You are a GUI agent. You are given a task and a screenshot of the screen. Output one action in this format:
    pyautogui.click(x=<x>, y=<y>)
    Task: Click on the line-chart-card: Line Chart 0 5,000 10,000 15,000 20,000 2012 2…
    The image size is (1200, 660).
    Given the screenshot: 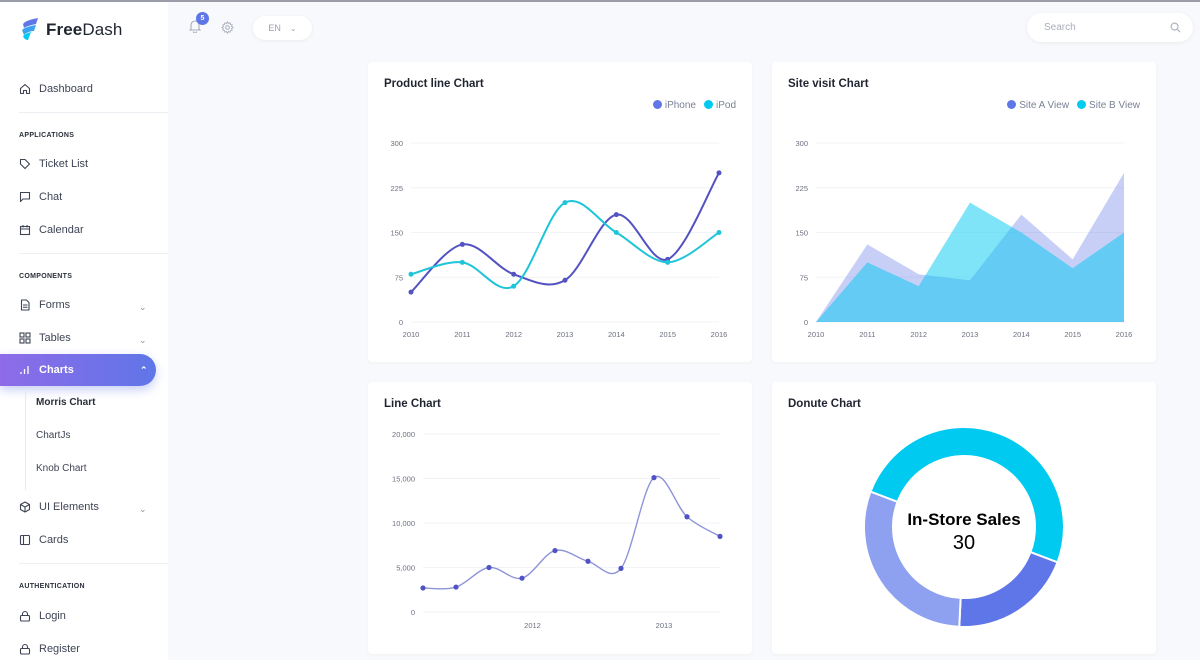 What is the action you would take?
    pyautogui.click(x=560, y=518)
    